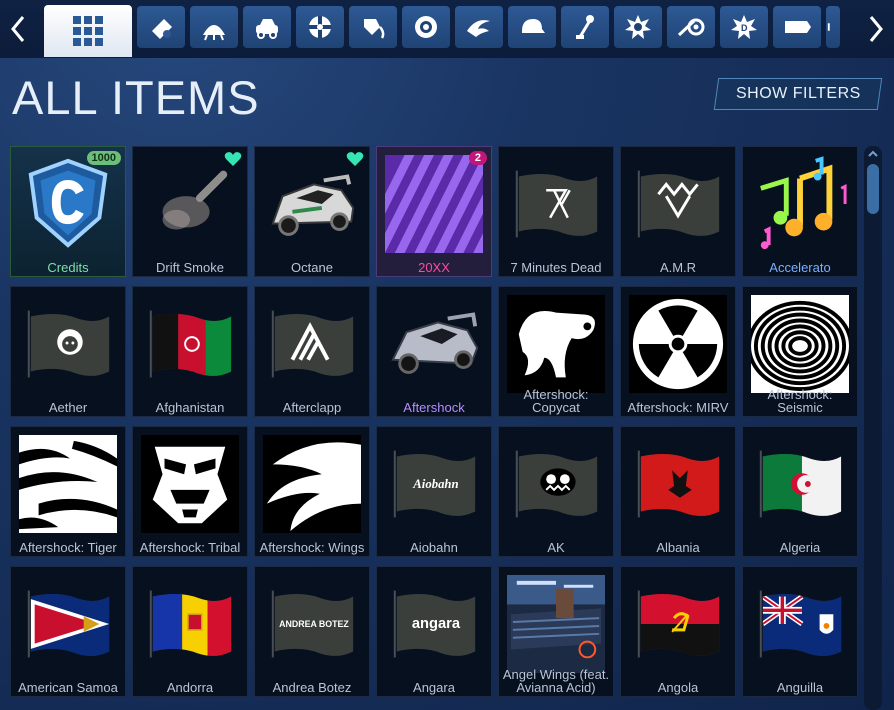  Describe the element at coordinates (833, 27) in the screenshot. I see `tab-more` at that location.